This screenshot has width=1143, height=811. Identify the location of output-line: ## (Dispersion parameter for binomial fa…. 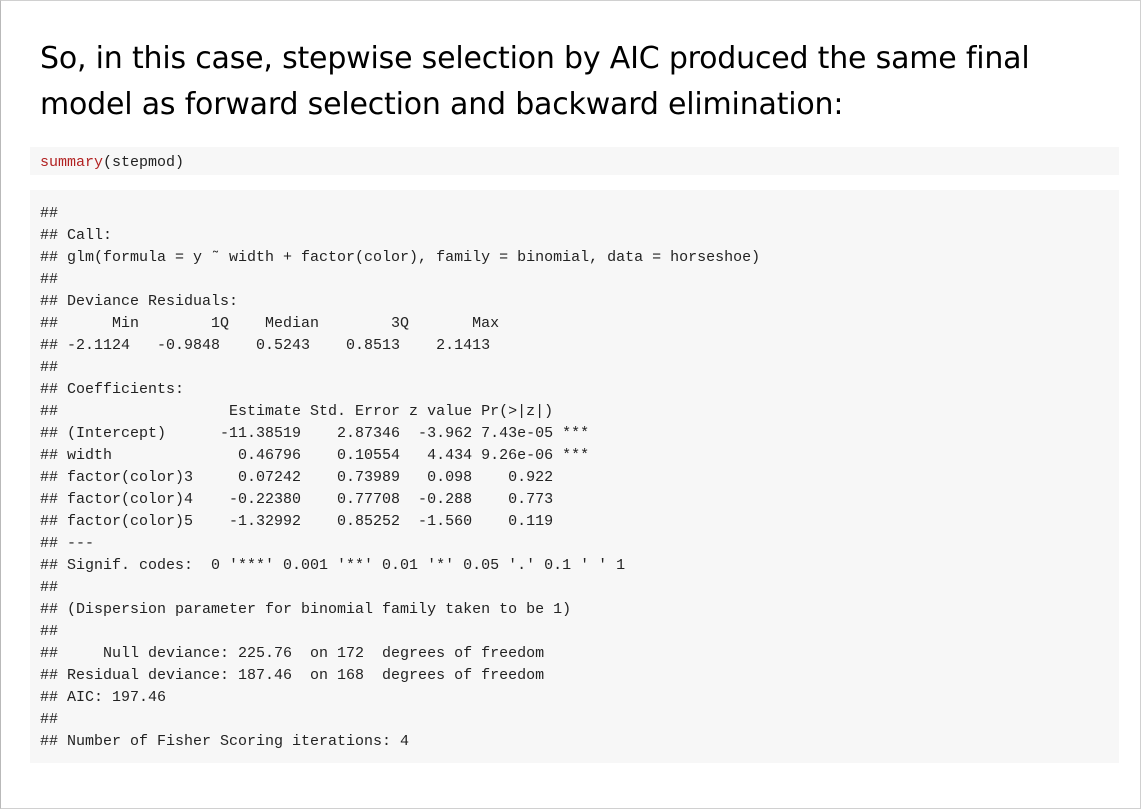
(306, 609).